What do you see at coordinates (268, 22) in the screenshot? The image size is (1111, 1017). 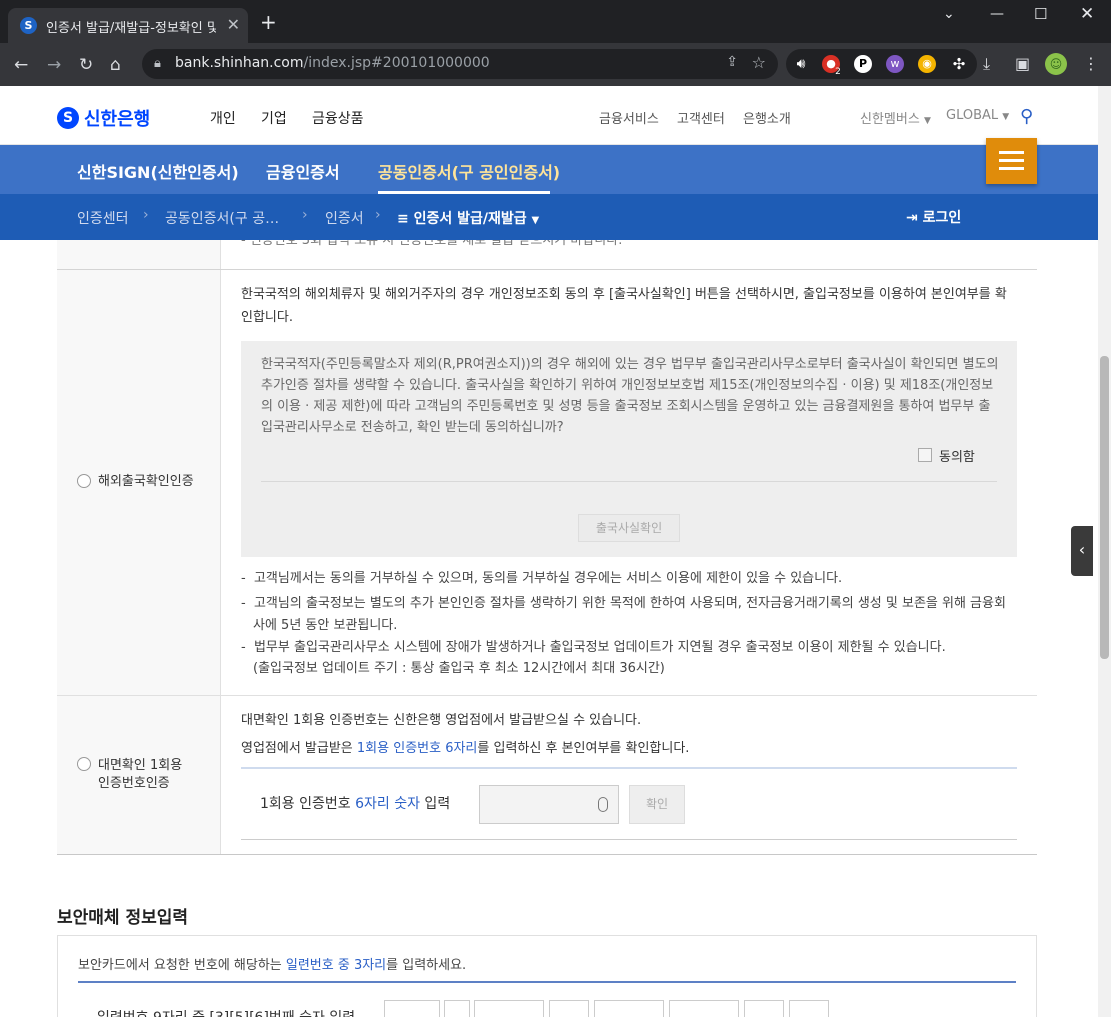 I see `new-tab-icon: +` at bounding box center [268, 22].